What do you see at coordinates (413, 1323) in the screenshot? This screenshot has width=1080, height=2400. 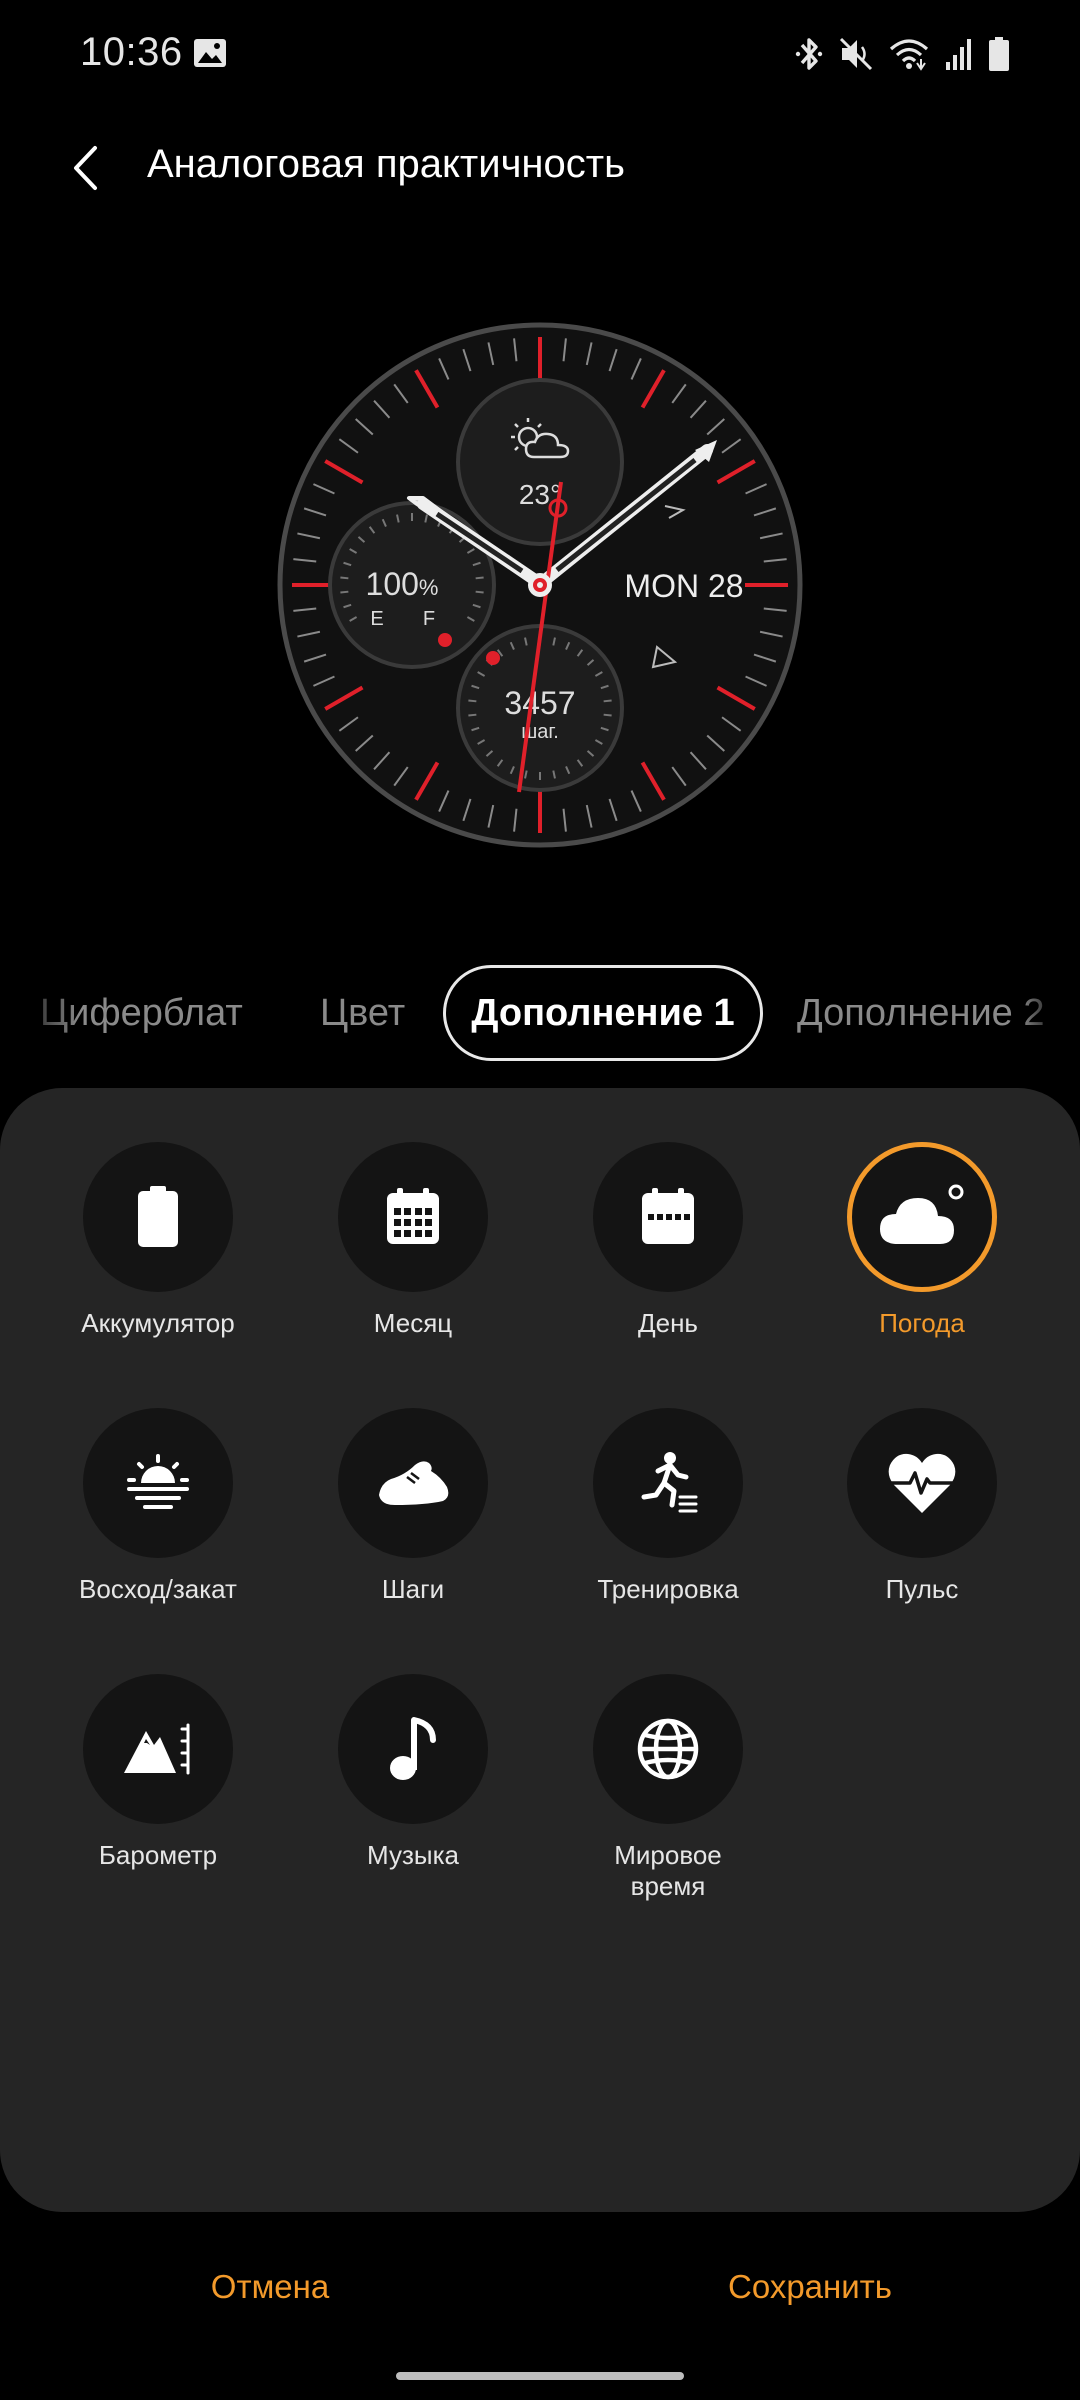 I see `complication-label: Месяц` at bounding box center [413, 1323].